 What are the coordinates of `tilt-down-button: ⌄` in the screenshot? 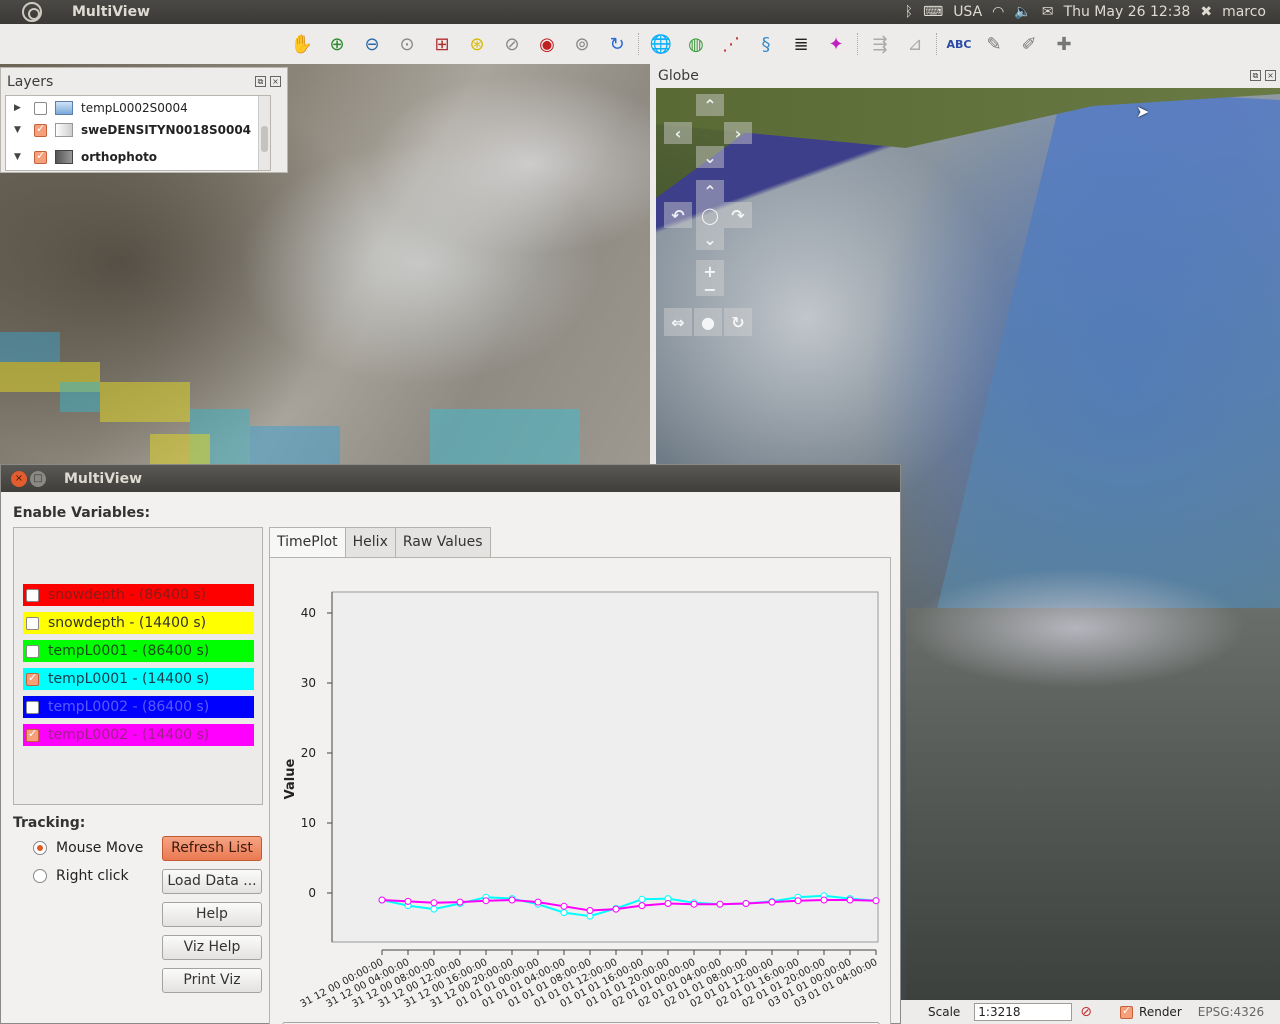 It's located at (710, 239).